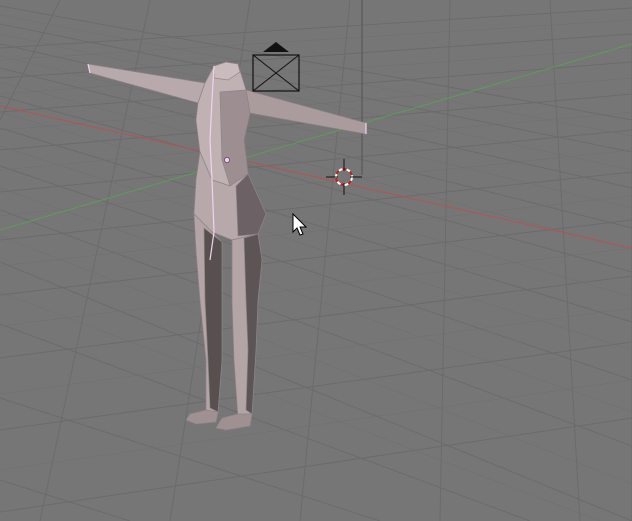 This screenshot has height=521, width=632. Describe the element at coordinates (227, 160) in the screenshot. I see `mesh-origin-dot` at that location.